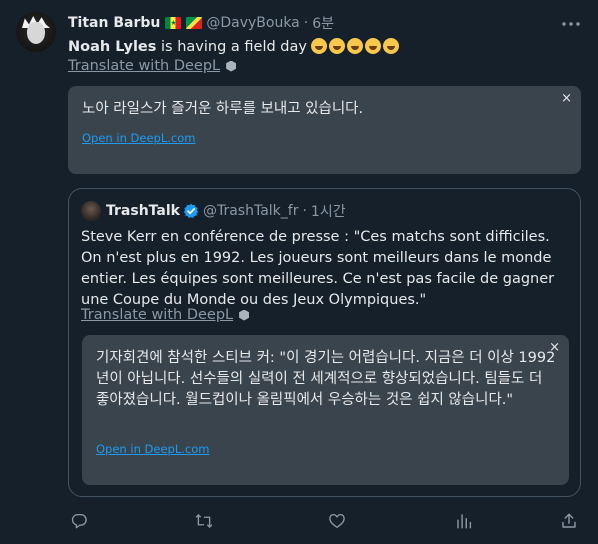 The height and width of the screenshot is (544, 598). What do you see at coordinates (173, 23) in the screenshot?
I see `senegal-flag-icon: ★` at bounding box center [173, 23].